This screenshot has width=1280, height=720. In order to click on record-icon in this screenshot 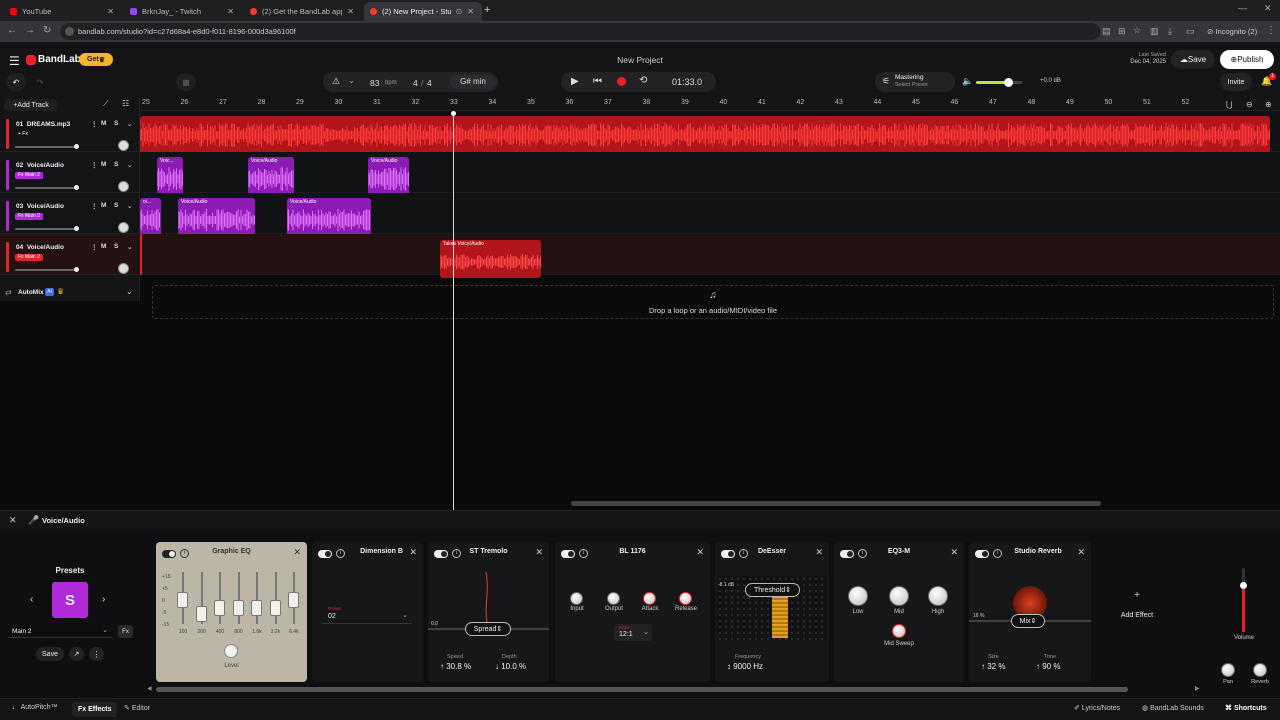, I will do `click(621, 81)`.